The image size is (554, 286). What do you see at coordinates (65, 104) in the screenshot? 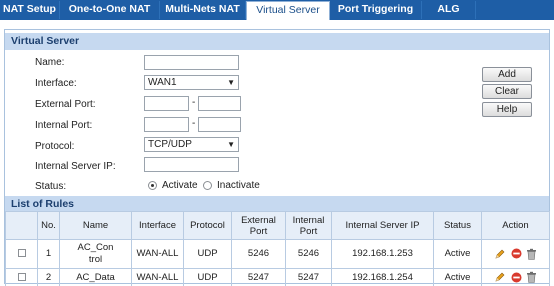
I see `external-port-label: External Port:` at bounding box center [65, 104].